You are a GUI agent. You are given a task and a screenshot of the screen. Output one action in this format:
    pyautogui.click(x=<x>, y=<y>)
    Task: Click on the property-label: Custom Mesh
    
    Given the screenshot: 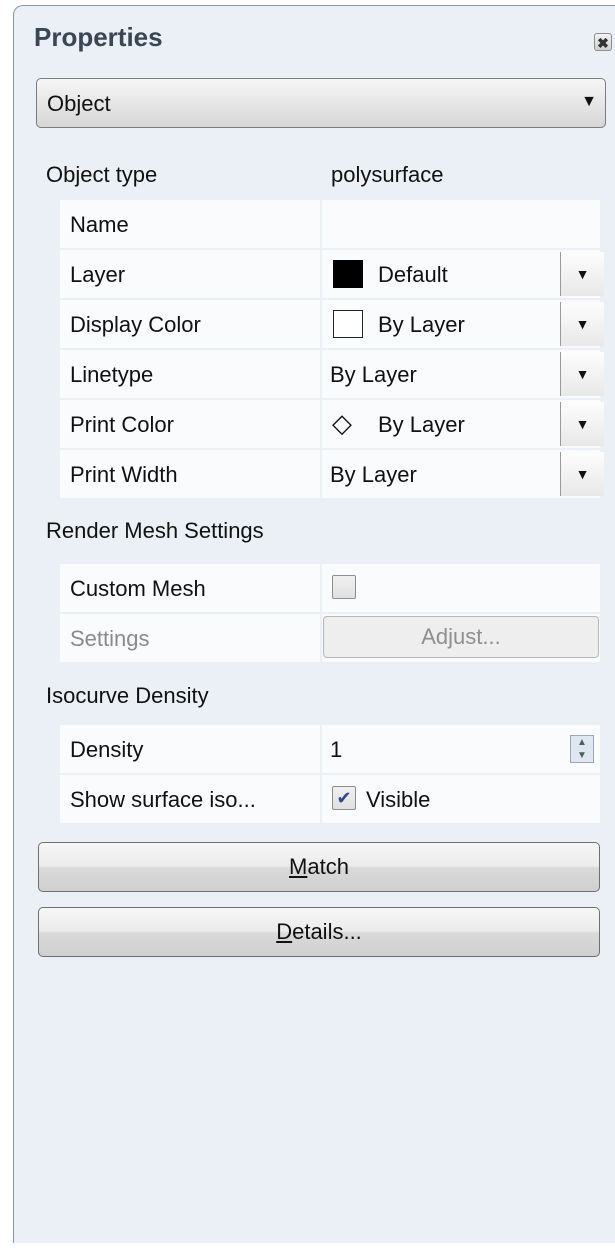 What is the action you would take?
    pyautogui.click(x=138, y=588)
    